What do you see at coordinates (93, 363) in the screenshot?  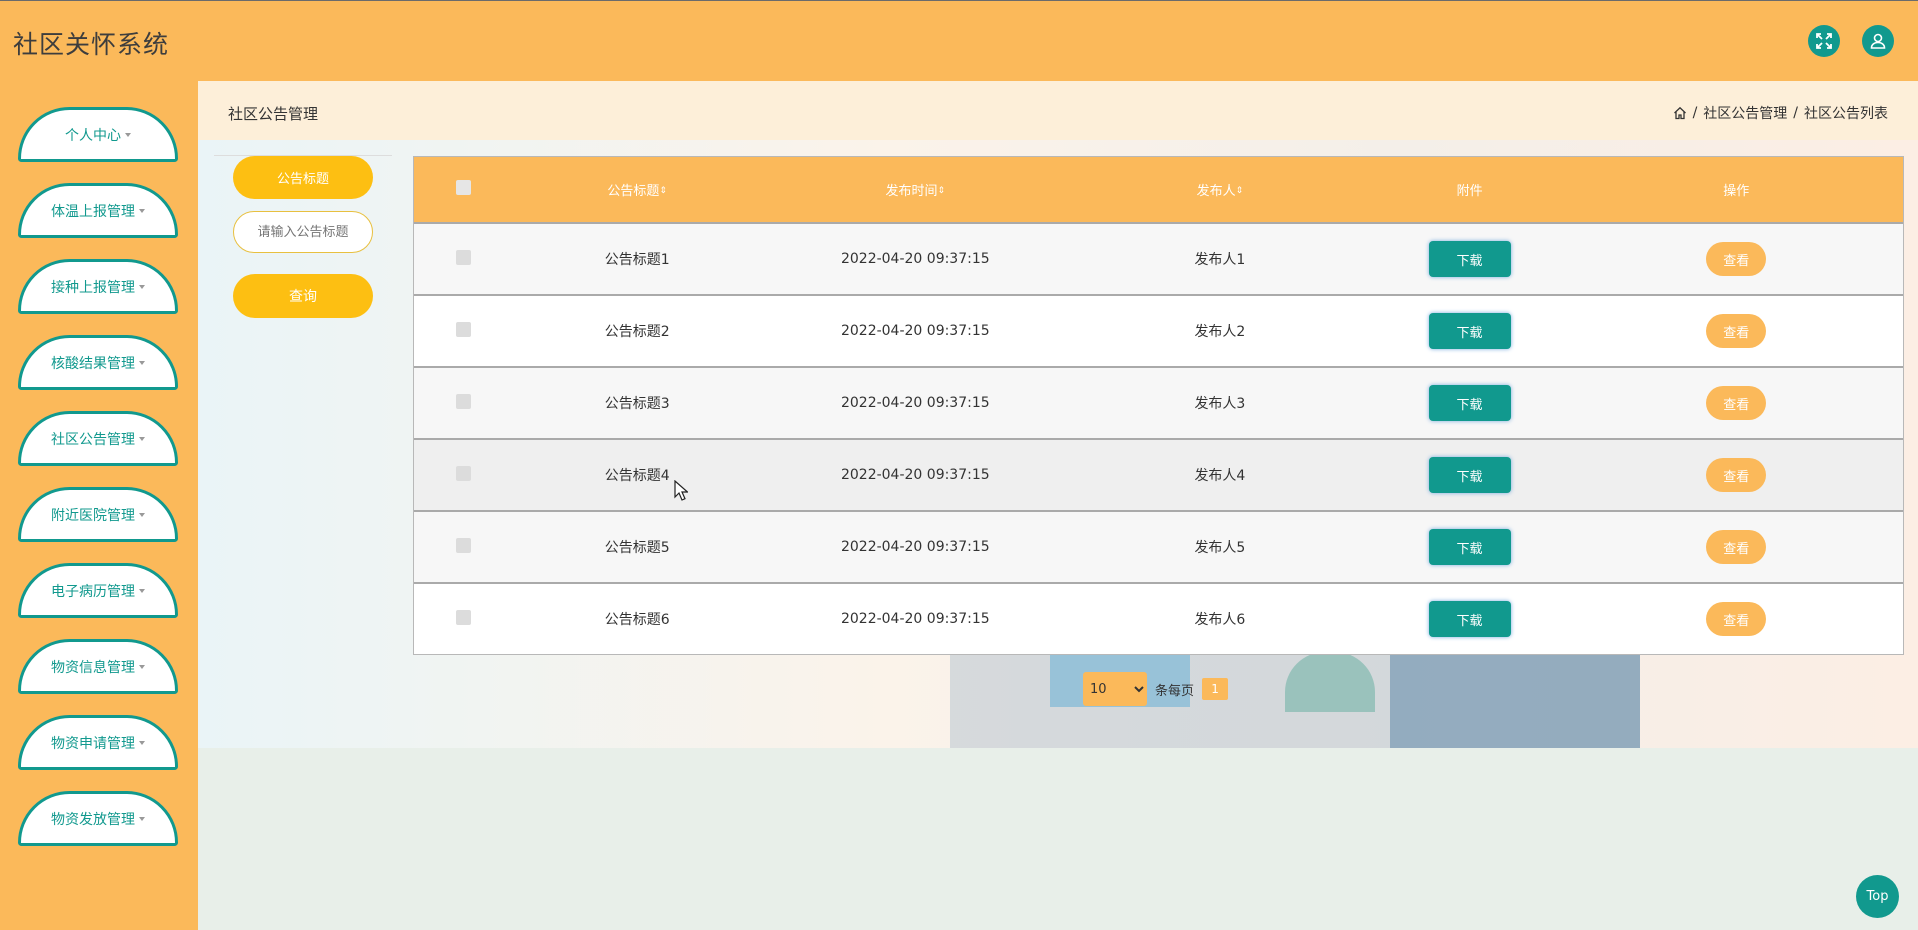 I see `sidebar-item-label: 核酸结果管理` at bounding box center [93, 363].